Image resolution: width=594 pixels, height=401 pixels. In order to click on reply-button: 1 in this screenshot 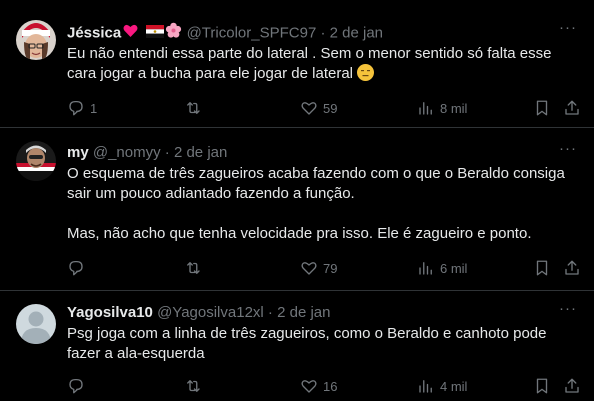, I will do `click(82, 108)`.